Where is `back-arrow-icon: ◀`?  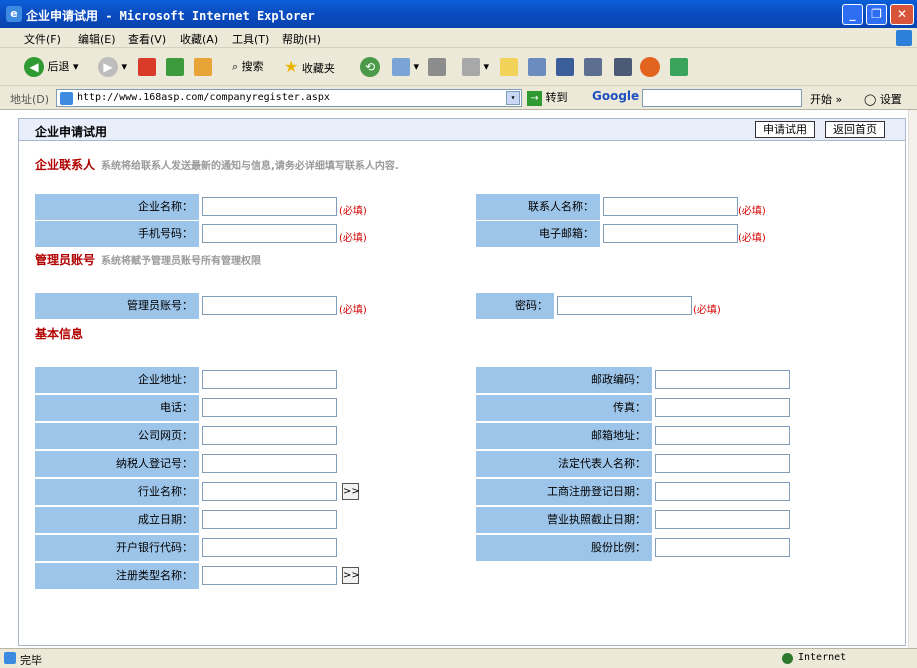 back-arrow-icon: ◀ is located at coordinates (34, 67).